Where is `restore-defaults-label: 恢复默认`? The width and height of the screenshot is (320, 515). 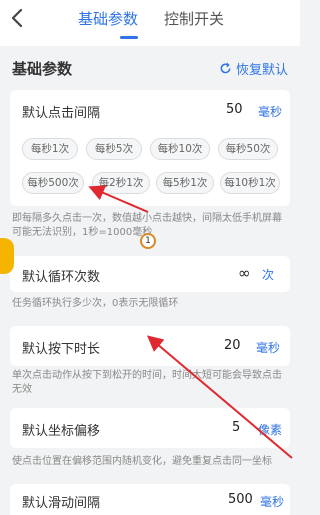 restore-defaults-label: 恢复默认 is located at coordinates (261, 70).